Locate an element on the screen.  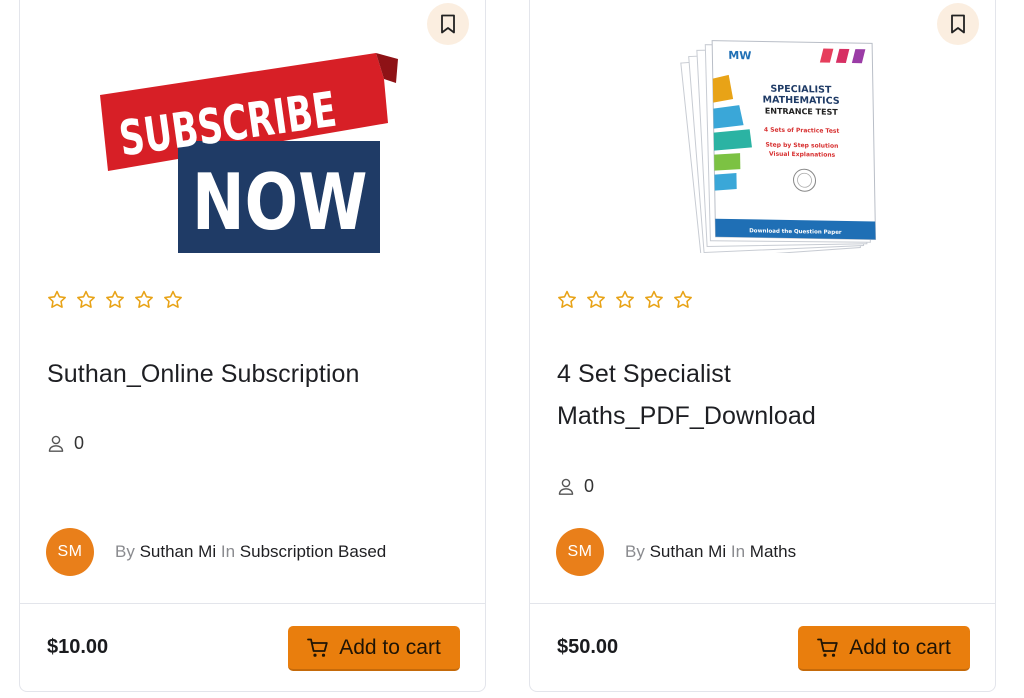
thumbnail-sub-2: Step by Step solution is located at coordinates (801, 146).